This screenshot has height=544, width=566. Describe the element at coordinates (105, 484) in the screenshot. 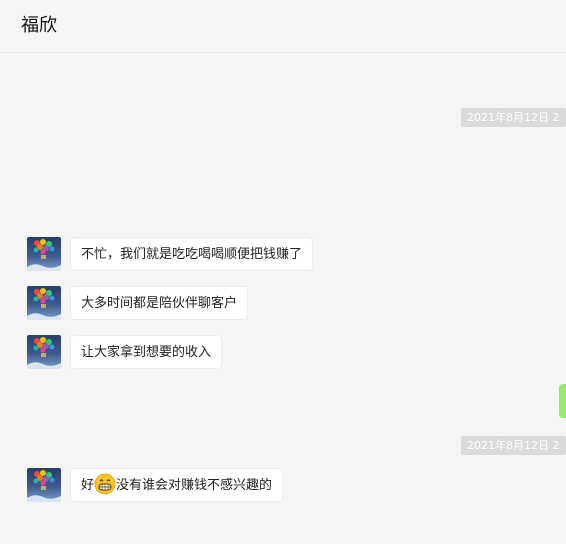

I see `grinning-face-emoji-icon` at that location.